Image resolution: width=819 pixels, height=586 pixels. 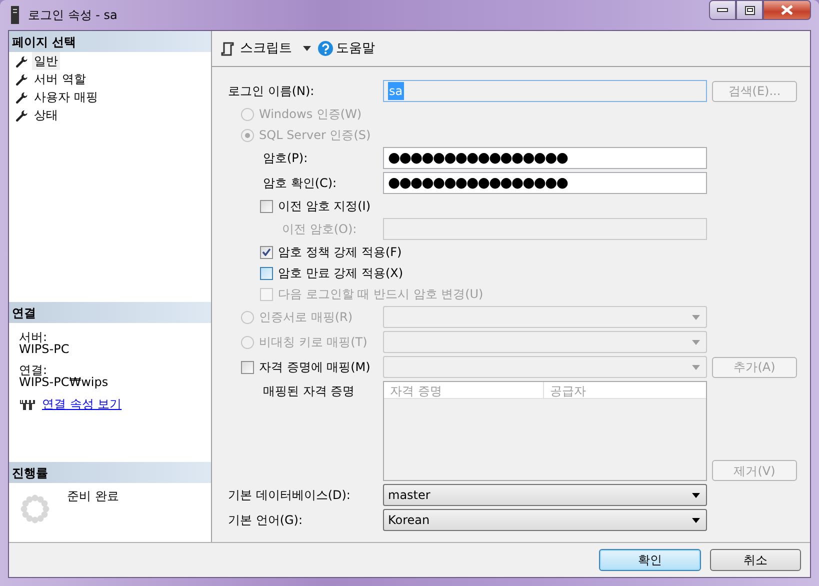 What do you see at coordinates (46, 115) in the screenshot?
I see `sidebar-item: 상태` at bounding box center [46, 115].